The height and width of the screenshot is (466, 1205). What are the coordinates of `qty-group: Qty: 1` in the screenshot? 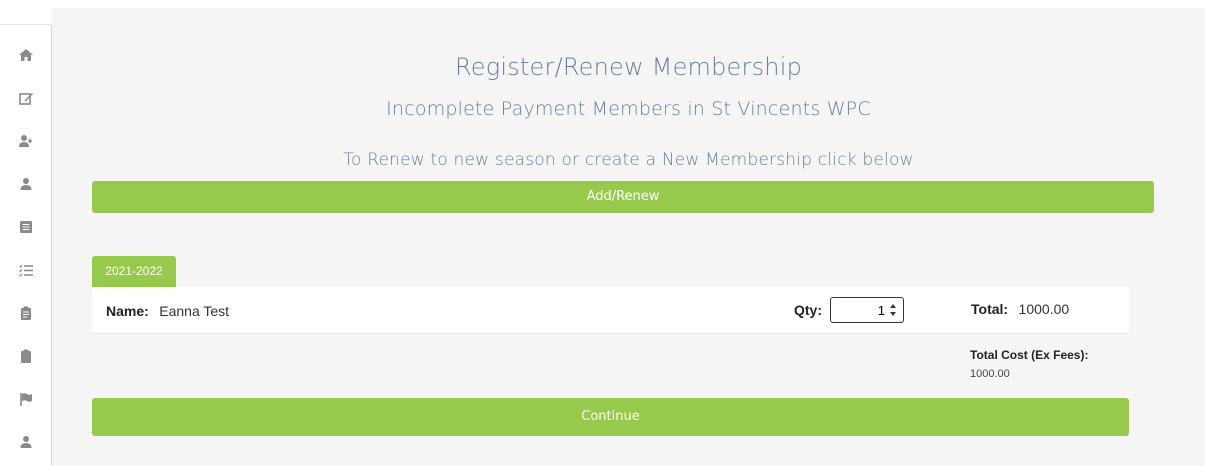 It's located at (849, 310).